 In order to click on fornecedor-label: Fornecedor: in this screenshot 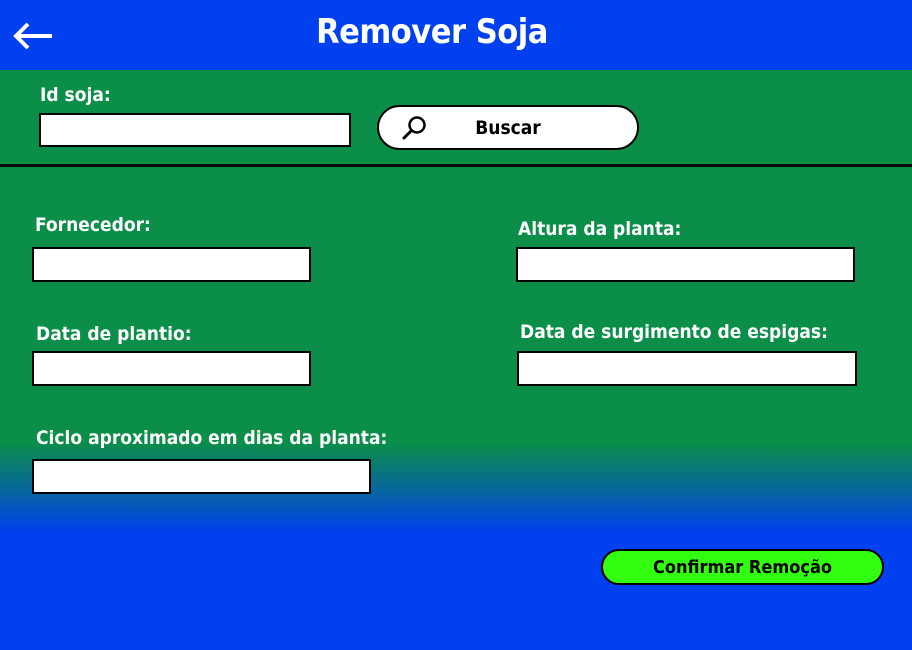, I will do `click(93, 225)`.